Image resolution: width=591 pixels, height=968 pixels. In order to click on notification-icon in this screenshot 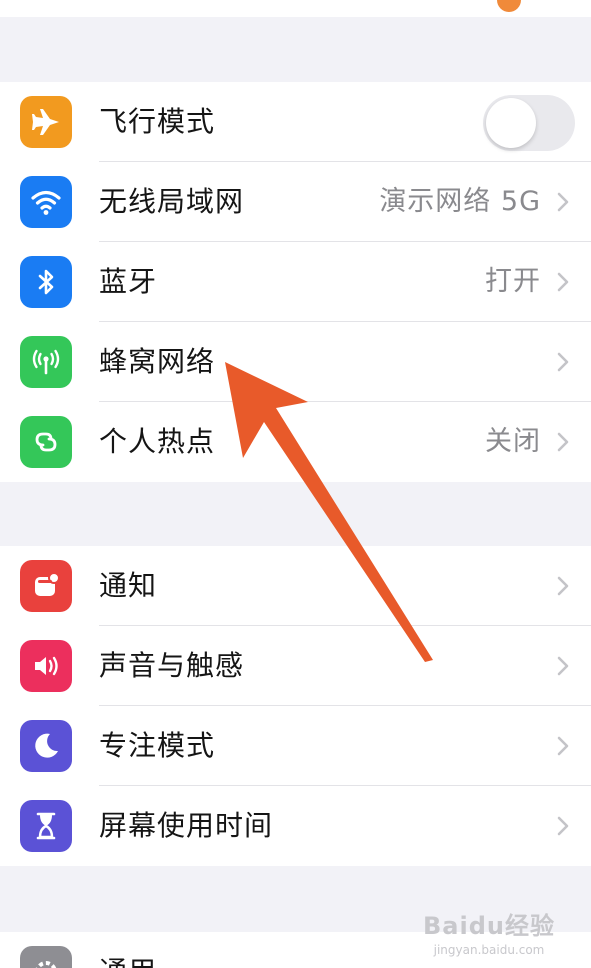, I will do `click(46, 586)`.